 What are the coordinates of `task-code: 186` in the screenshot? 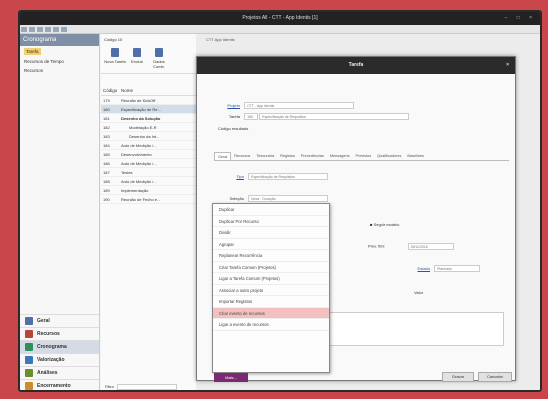 It's located at (106, 163).